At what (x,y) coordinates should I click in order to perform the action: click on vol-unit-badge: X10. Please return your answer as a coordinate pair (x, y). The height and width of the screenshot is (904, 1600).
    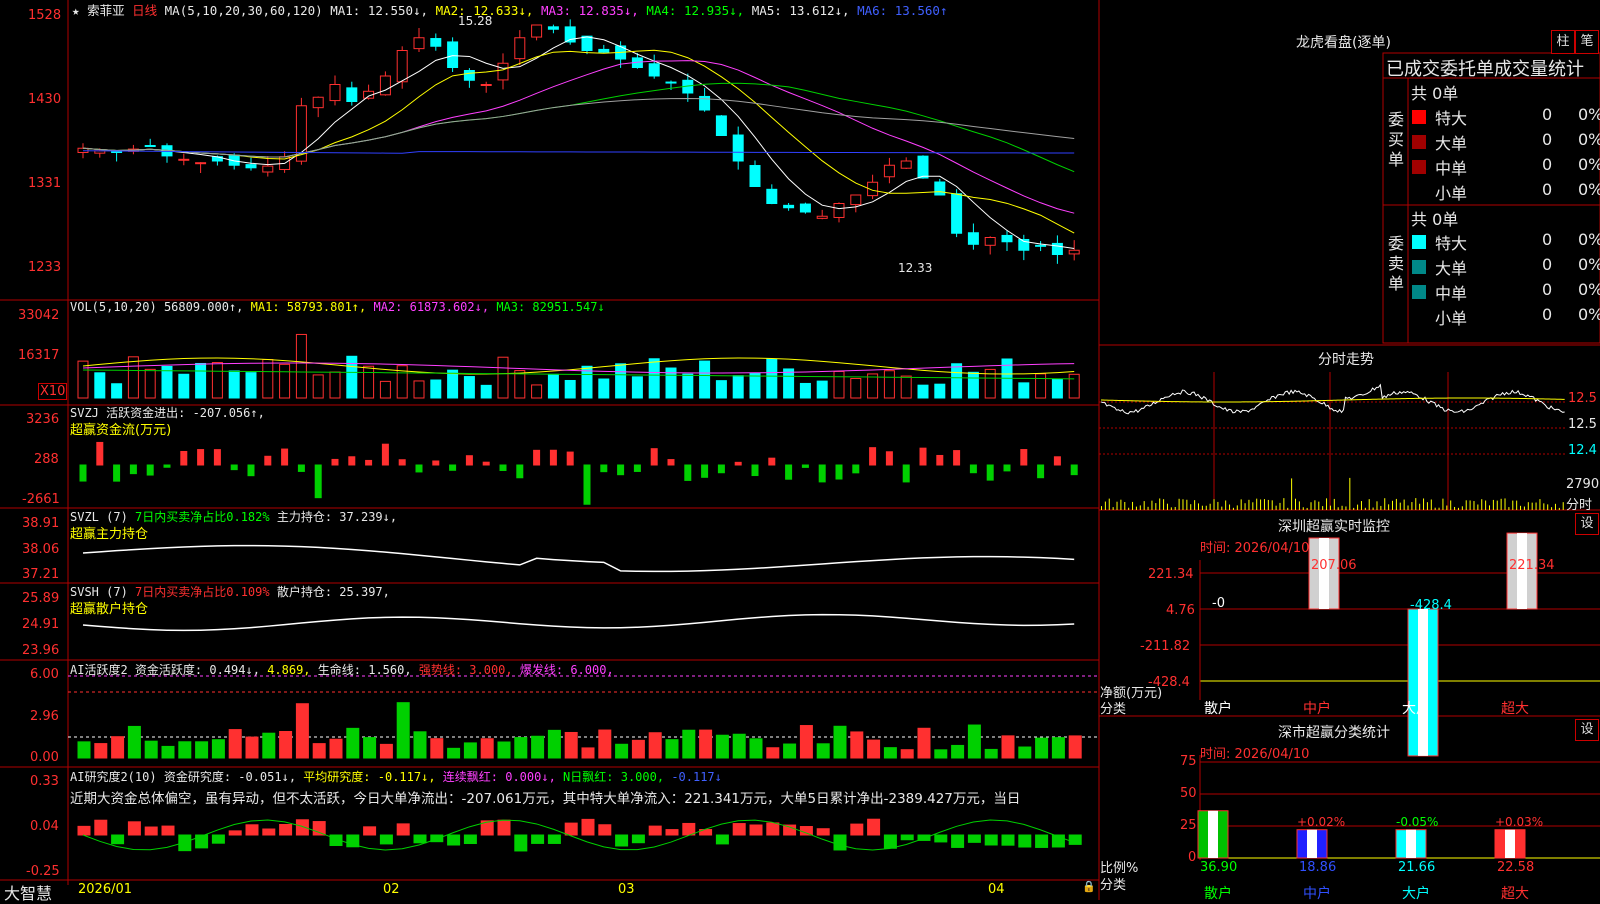
    Looking at the image, I should click on (53, 391).